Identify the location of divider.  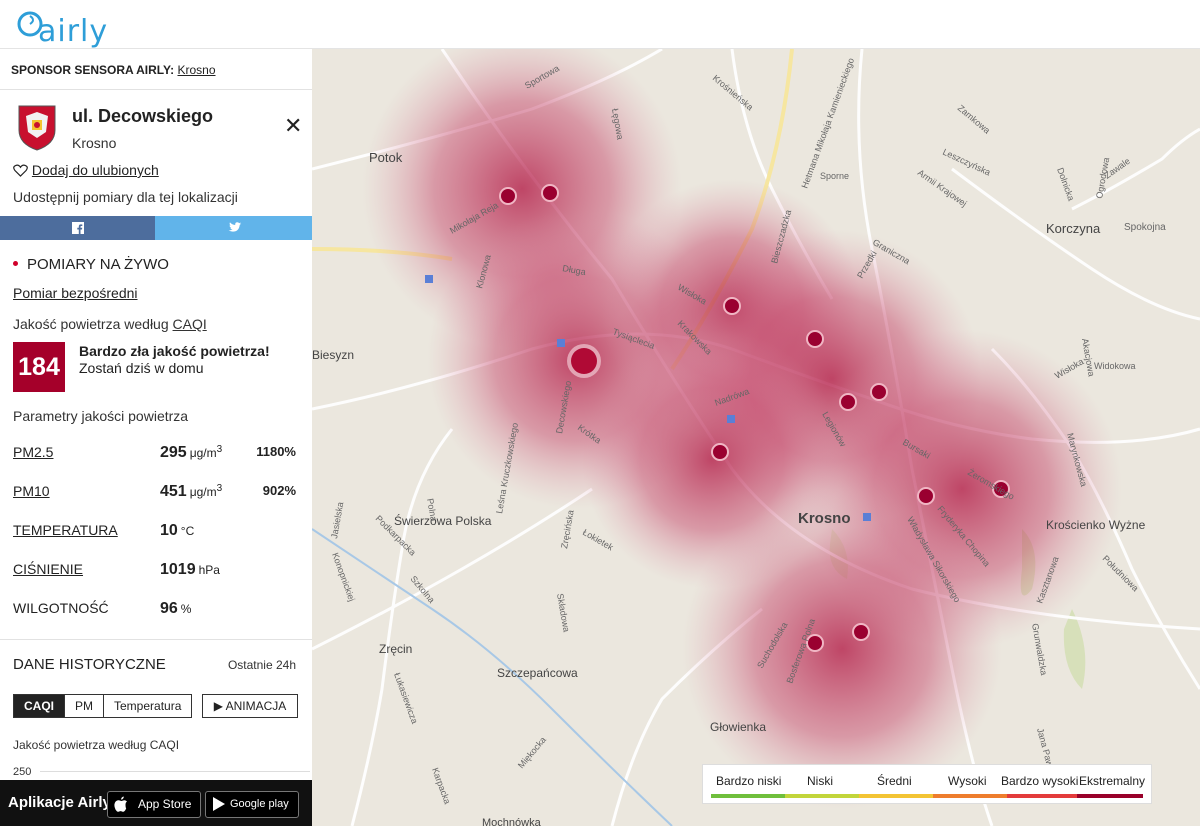
(156, 639).